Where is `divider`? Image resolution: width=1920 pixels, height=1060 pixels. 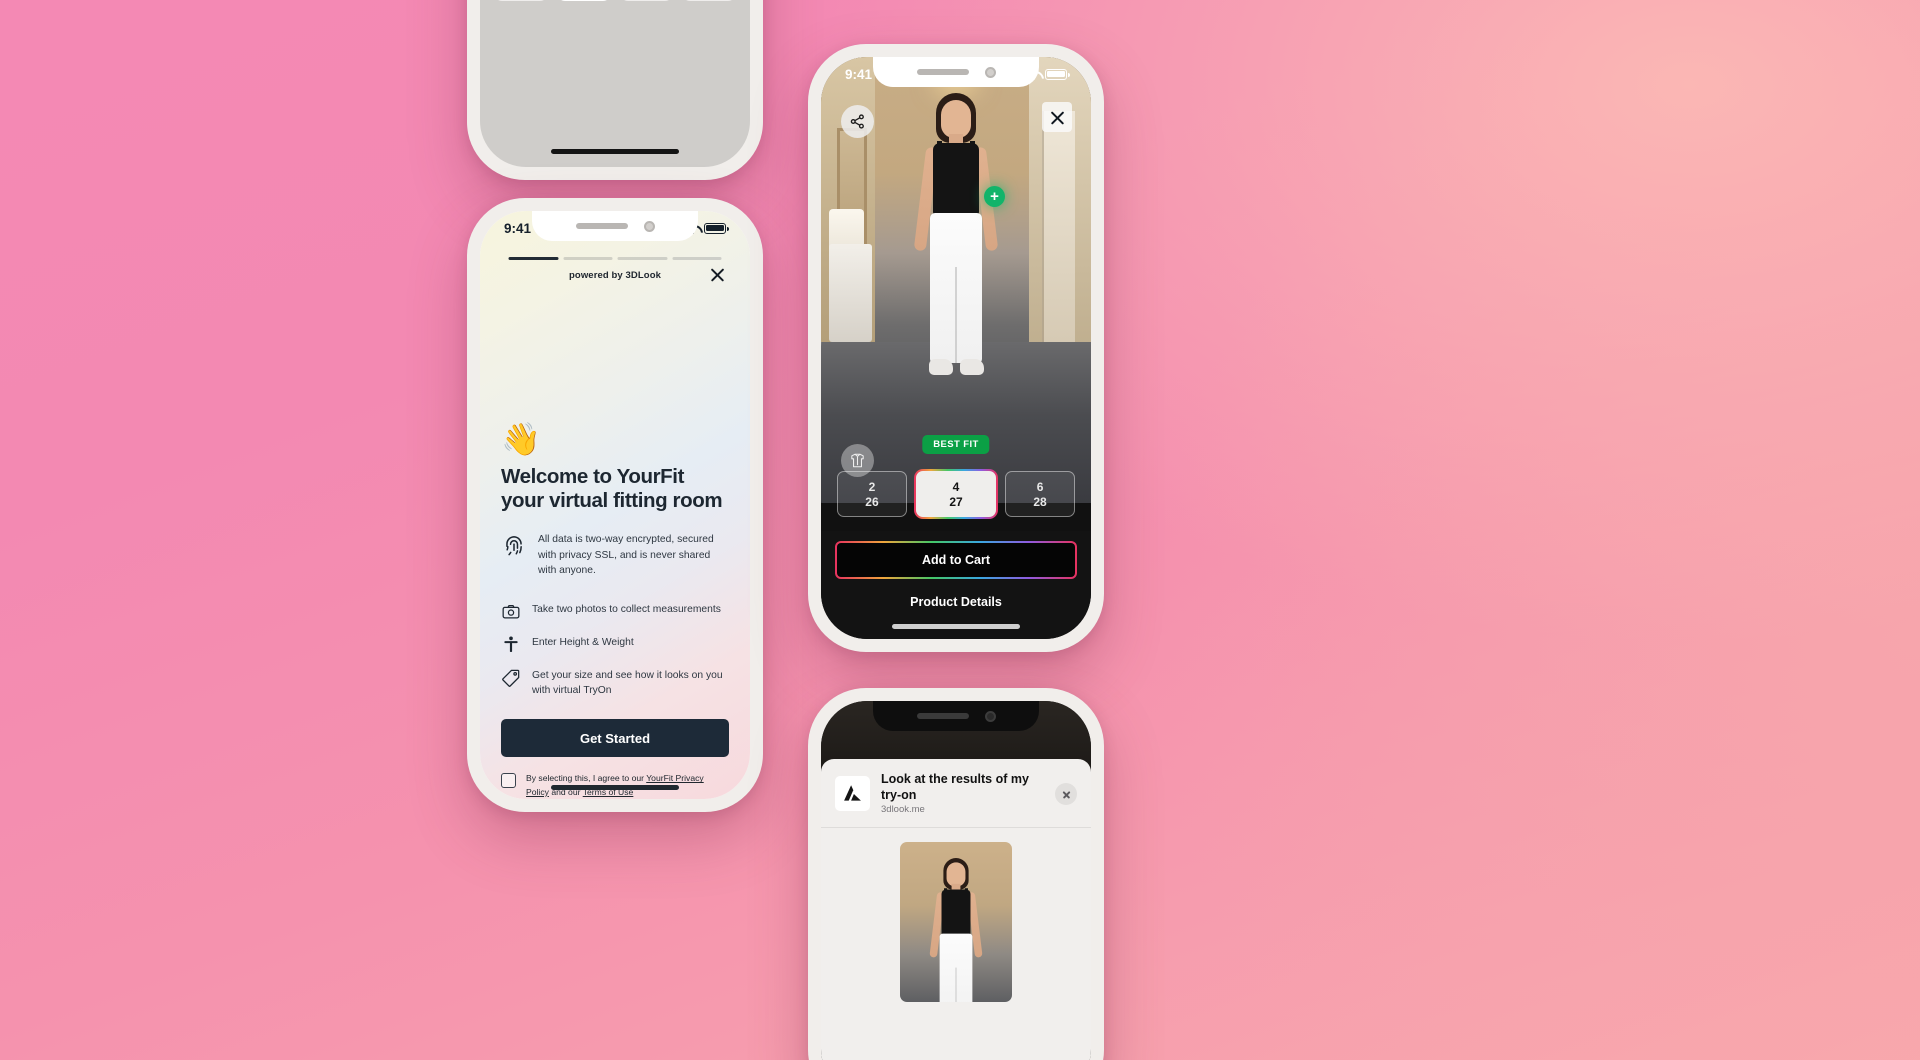 divider is located at coordinates (956, 828).